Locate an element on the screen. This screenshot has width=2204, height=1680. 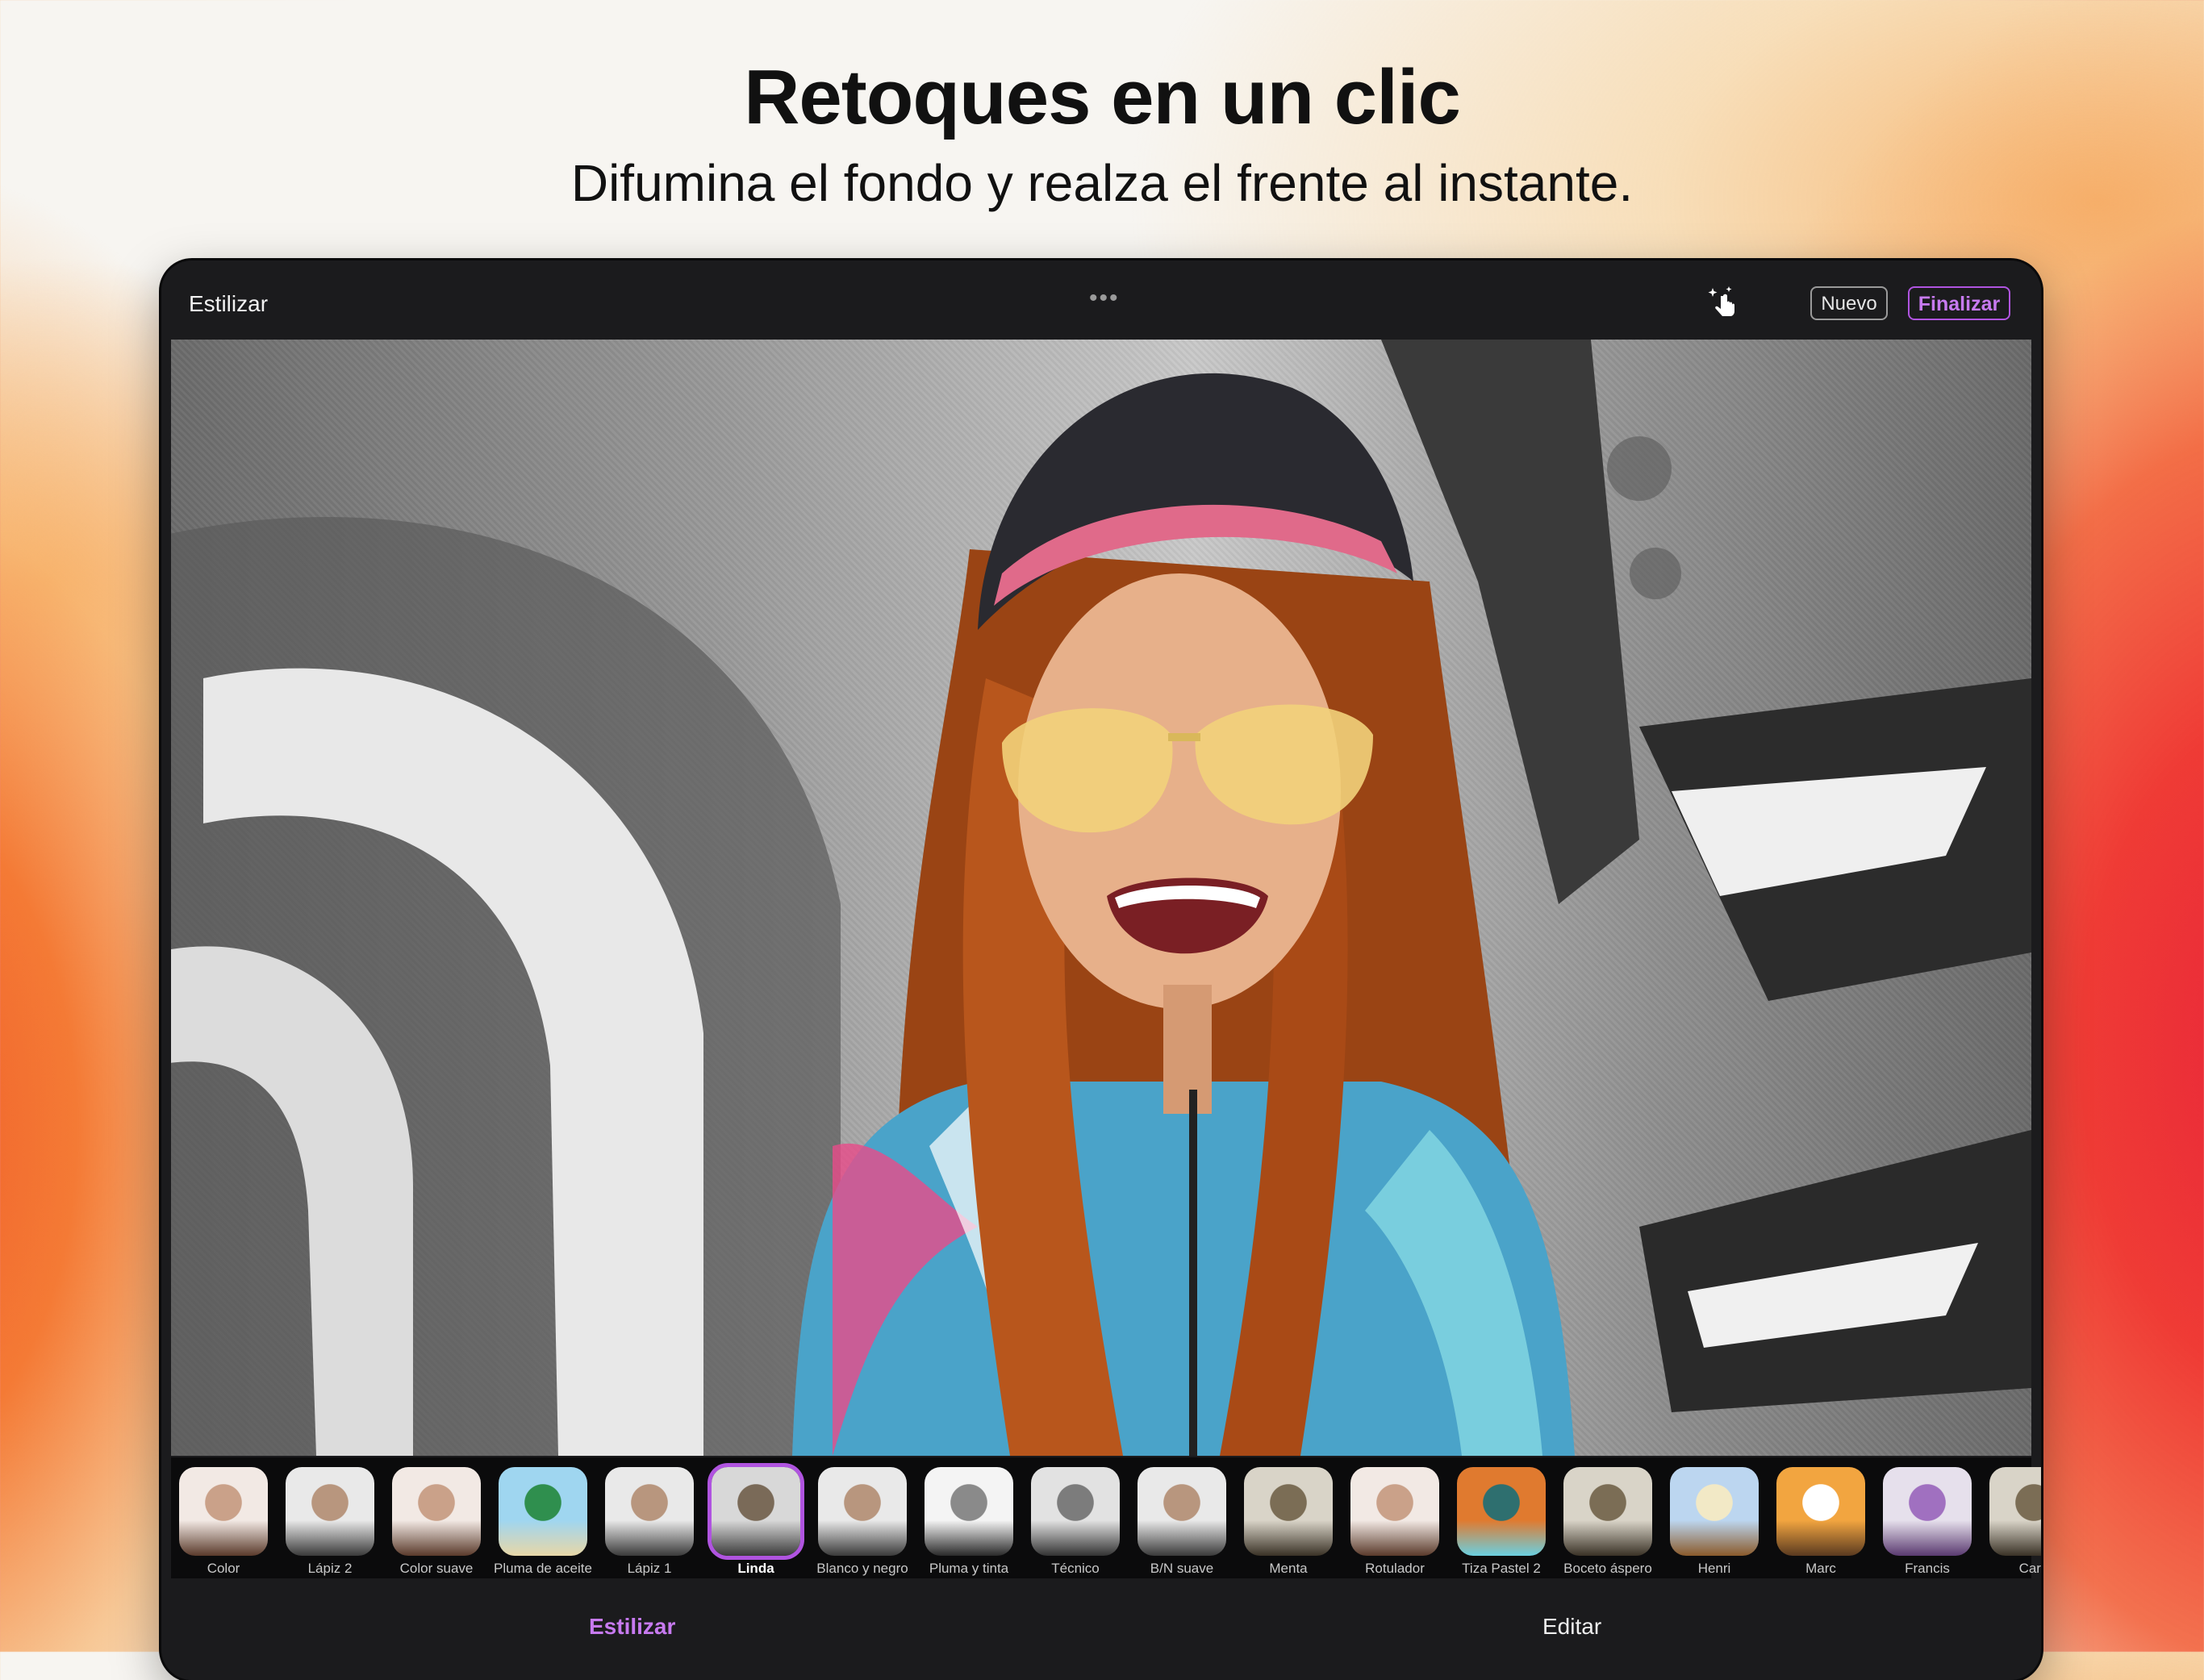
style-label: Rotulador is located at coordinates (1395, 1568).